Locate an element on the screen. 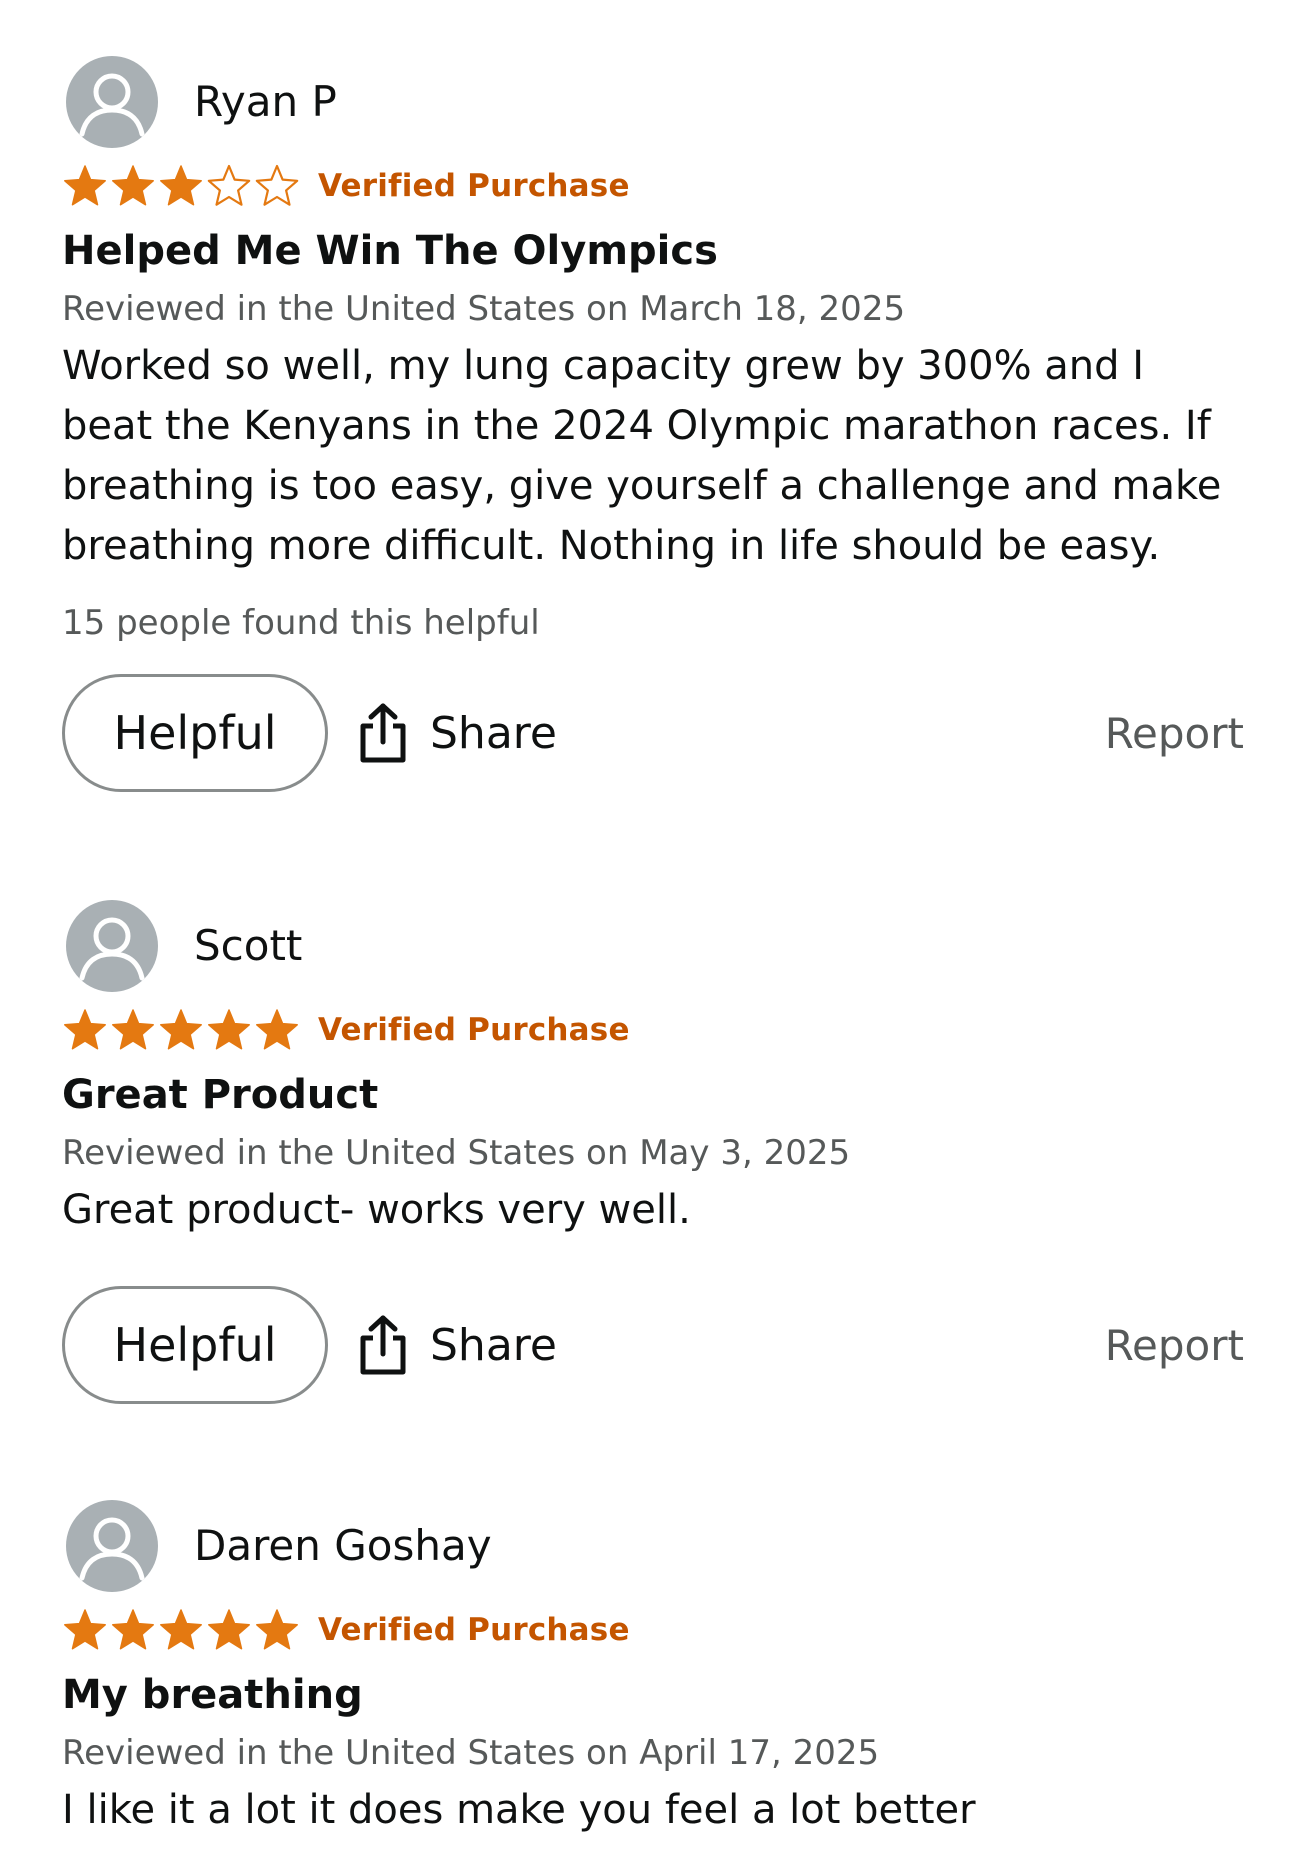 The width and height of the screenshot is (1290, 1855). reviewer-profile: Scott is located at coordinates (652, 946).